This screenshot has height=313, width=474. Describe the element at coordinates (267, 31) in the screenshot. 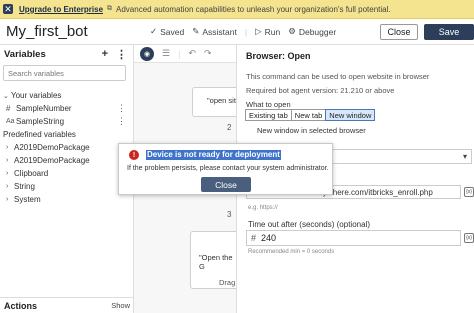

I see `run-button: ▷ Run` at that location.